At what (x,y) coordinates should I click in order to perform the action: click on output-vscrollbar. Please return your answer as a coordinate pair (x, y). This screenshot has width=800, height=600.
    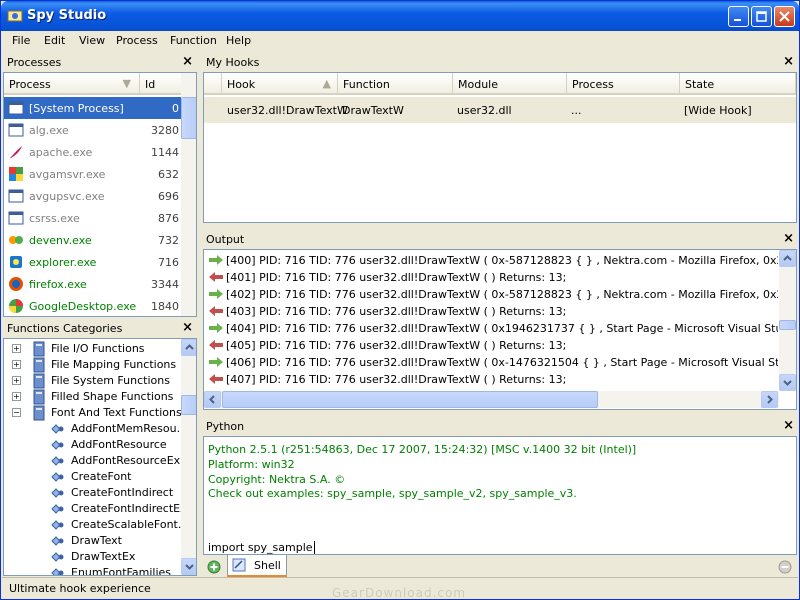
    Looking at the image, I should click on (787, 320).